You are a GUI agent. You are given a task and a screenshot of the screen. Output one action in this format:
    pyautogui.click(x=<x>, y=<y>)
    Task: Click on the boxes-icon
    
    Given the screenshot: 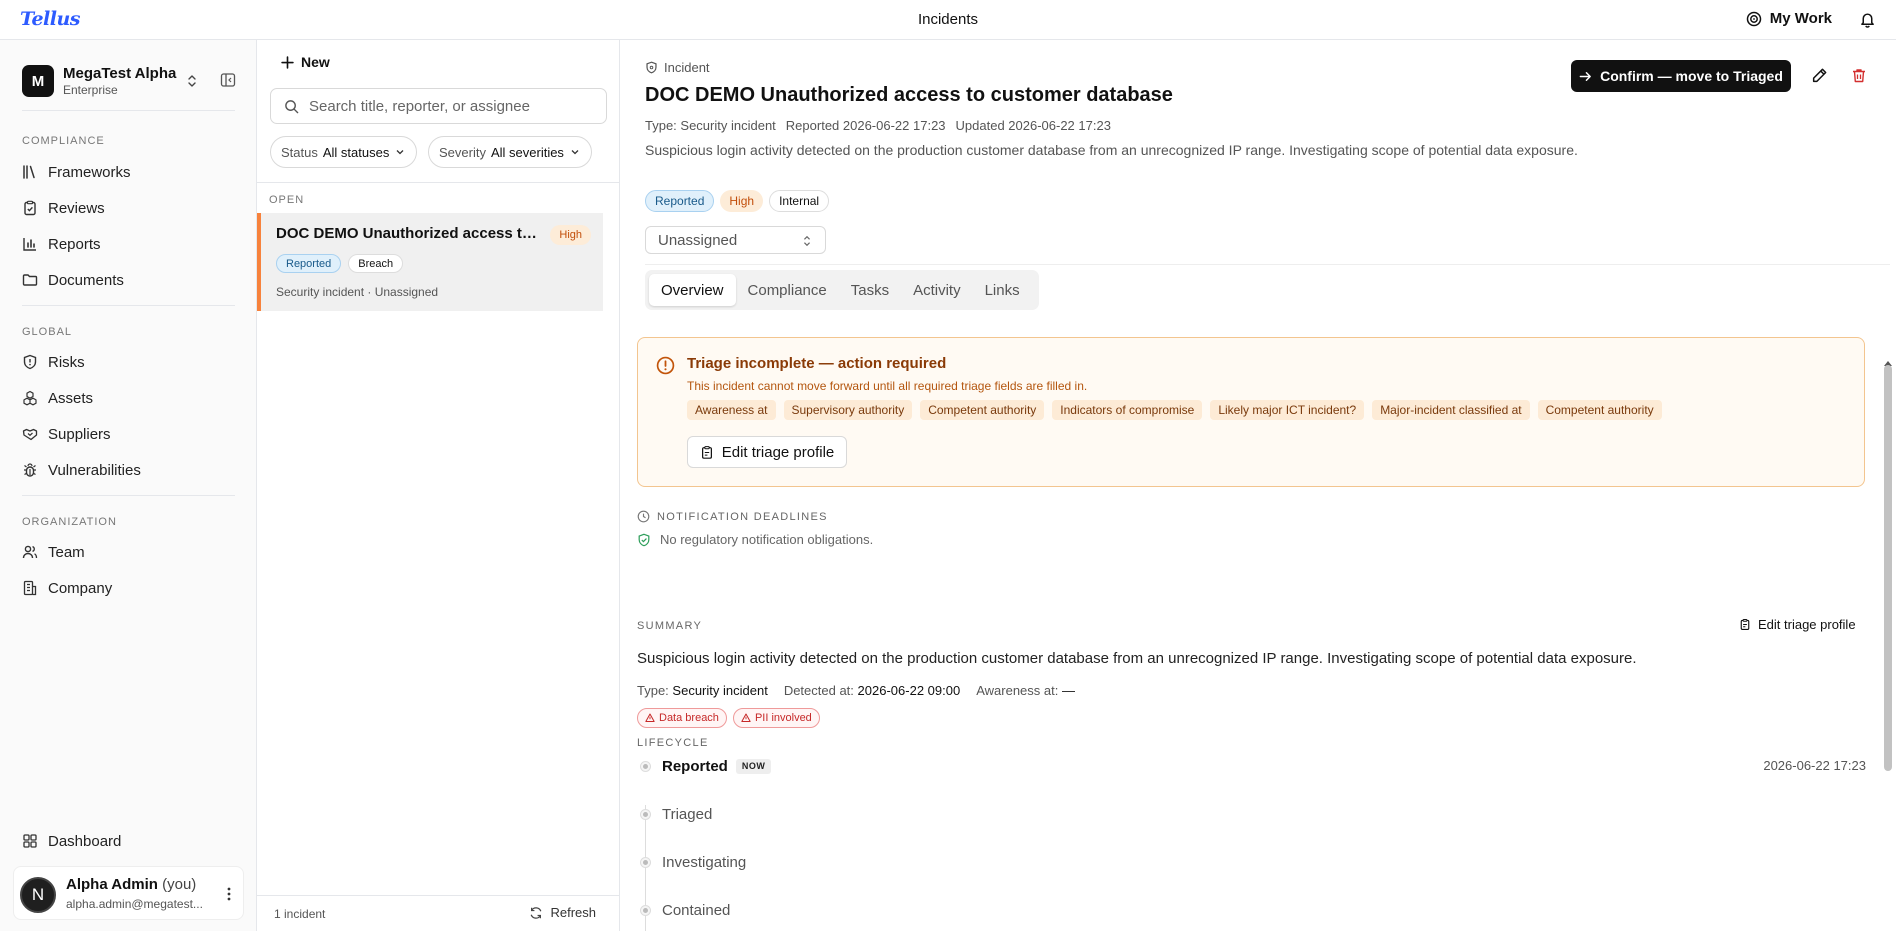 What is the action you would take?
    pyautogui.click(x=30, y=398)
    